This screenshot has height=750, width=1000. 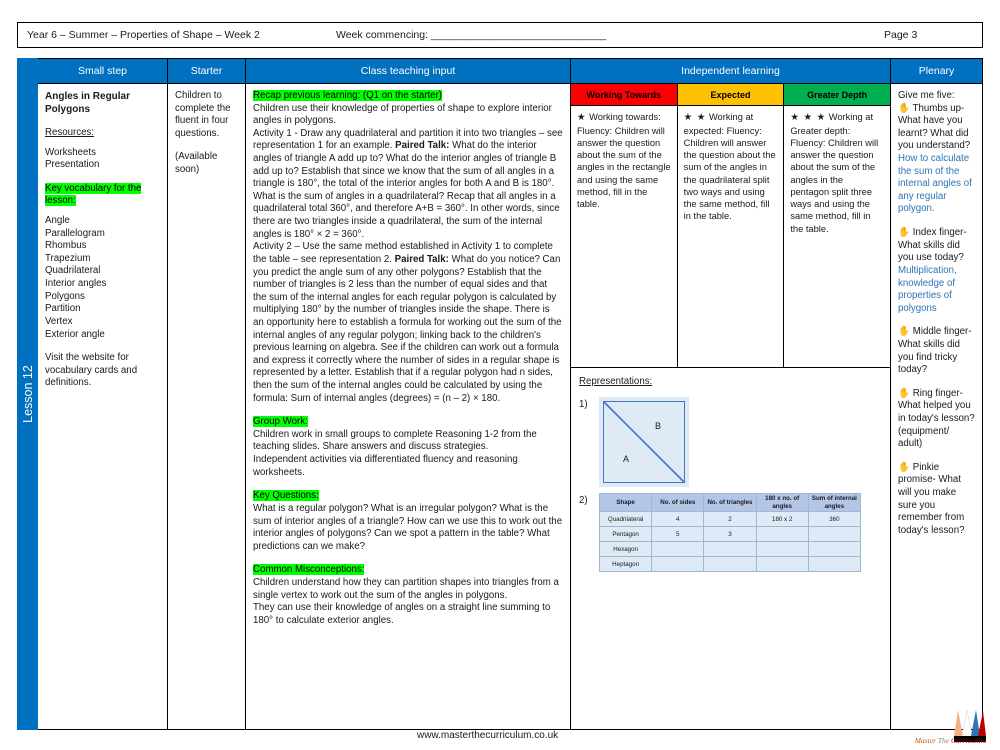 I want to click on diagonal-line-icon, so click(x=644, y=442).